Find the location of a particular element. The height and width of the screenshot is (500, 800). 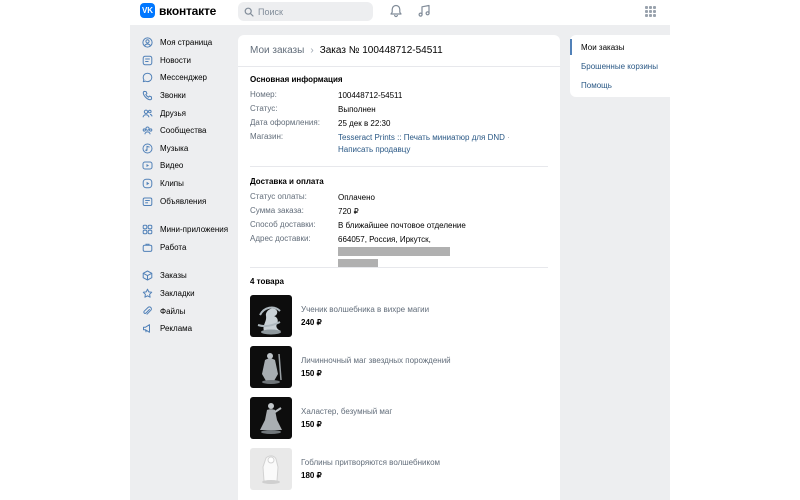

groups-icon is located at coordinates (147, 130).